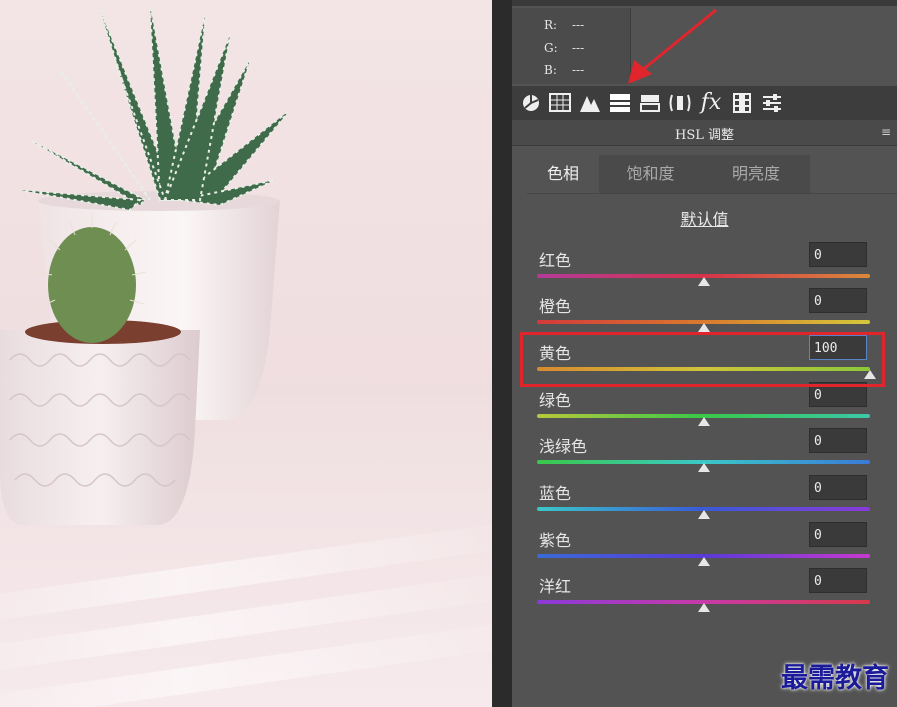 The width and height of the screenshot is (897, 707). Describe the element at coordinates (772, 103) in the screenshot. I see `presets-icon` at that location.